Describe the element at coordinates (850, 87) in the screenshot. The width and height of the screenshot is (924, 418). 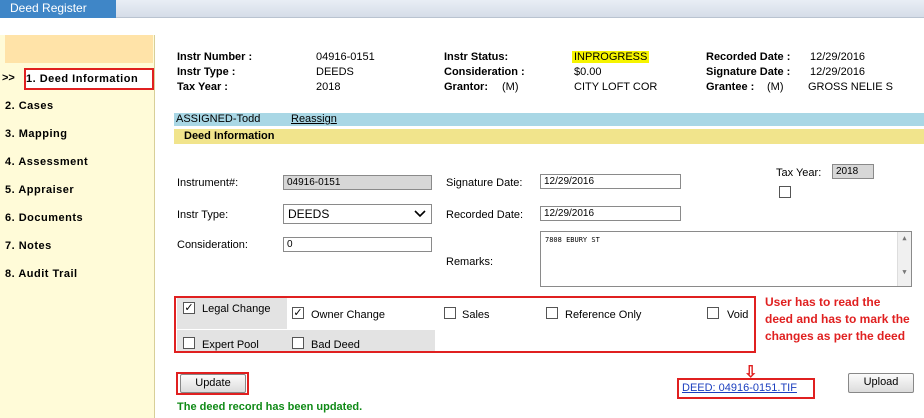
I see `grantee-value: GROSS NELIE S` at that location.